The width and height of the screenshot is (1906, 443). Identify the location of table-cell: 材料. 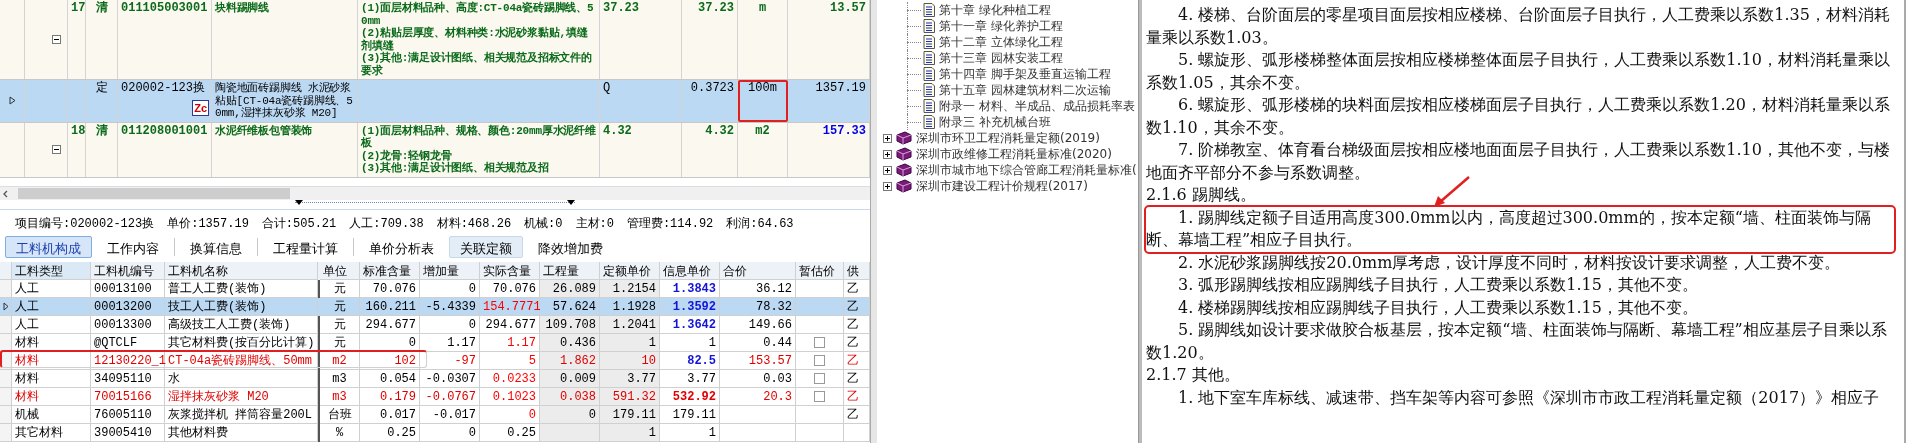
(51, 379).